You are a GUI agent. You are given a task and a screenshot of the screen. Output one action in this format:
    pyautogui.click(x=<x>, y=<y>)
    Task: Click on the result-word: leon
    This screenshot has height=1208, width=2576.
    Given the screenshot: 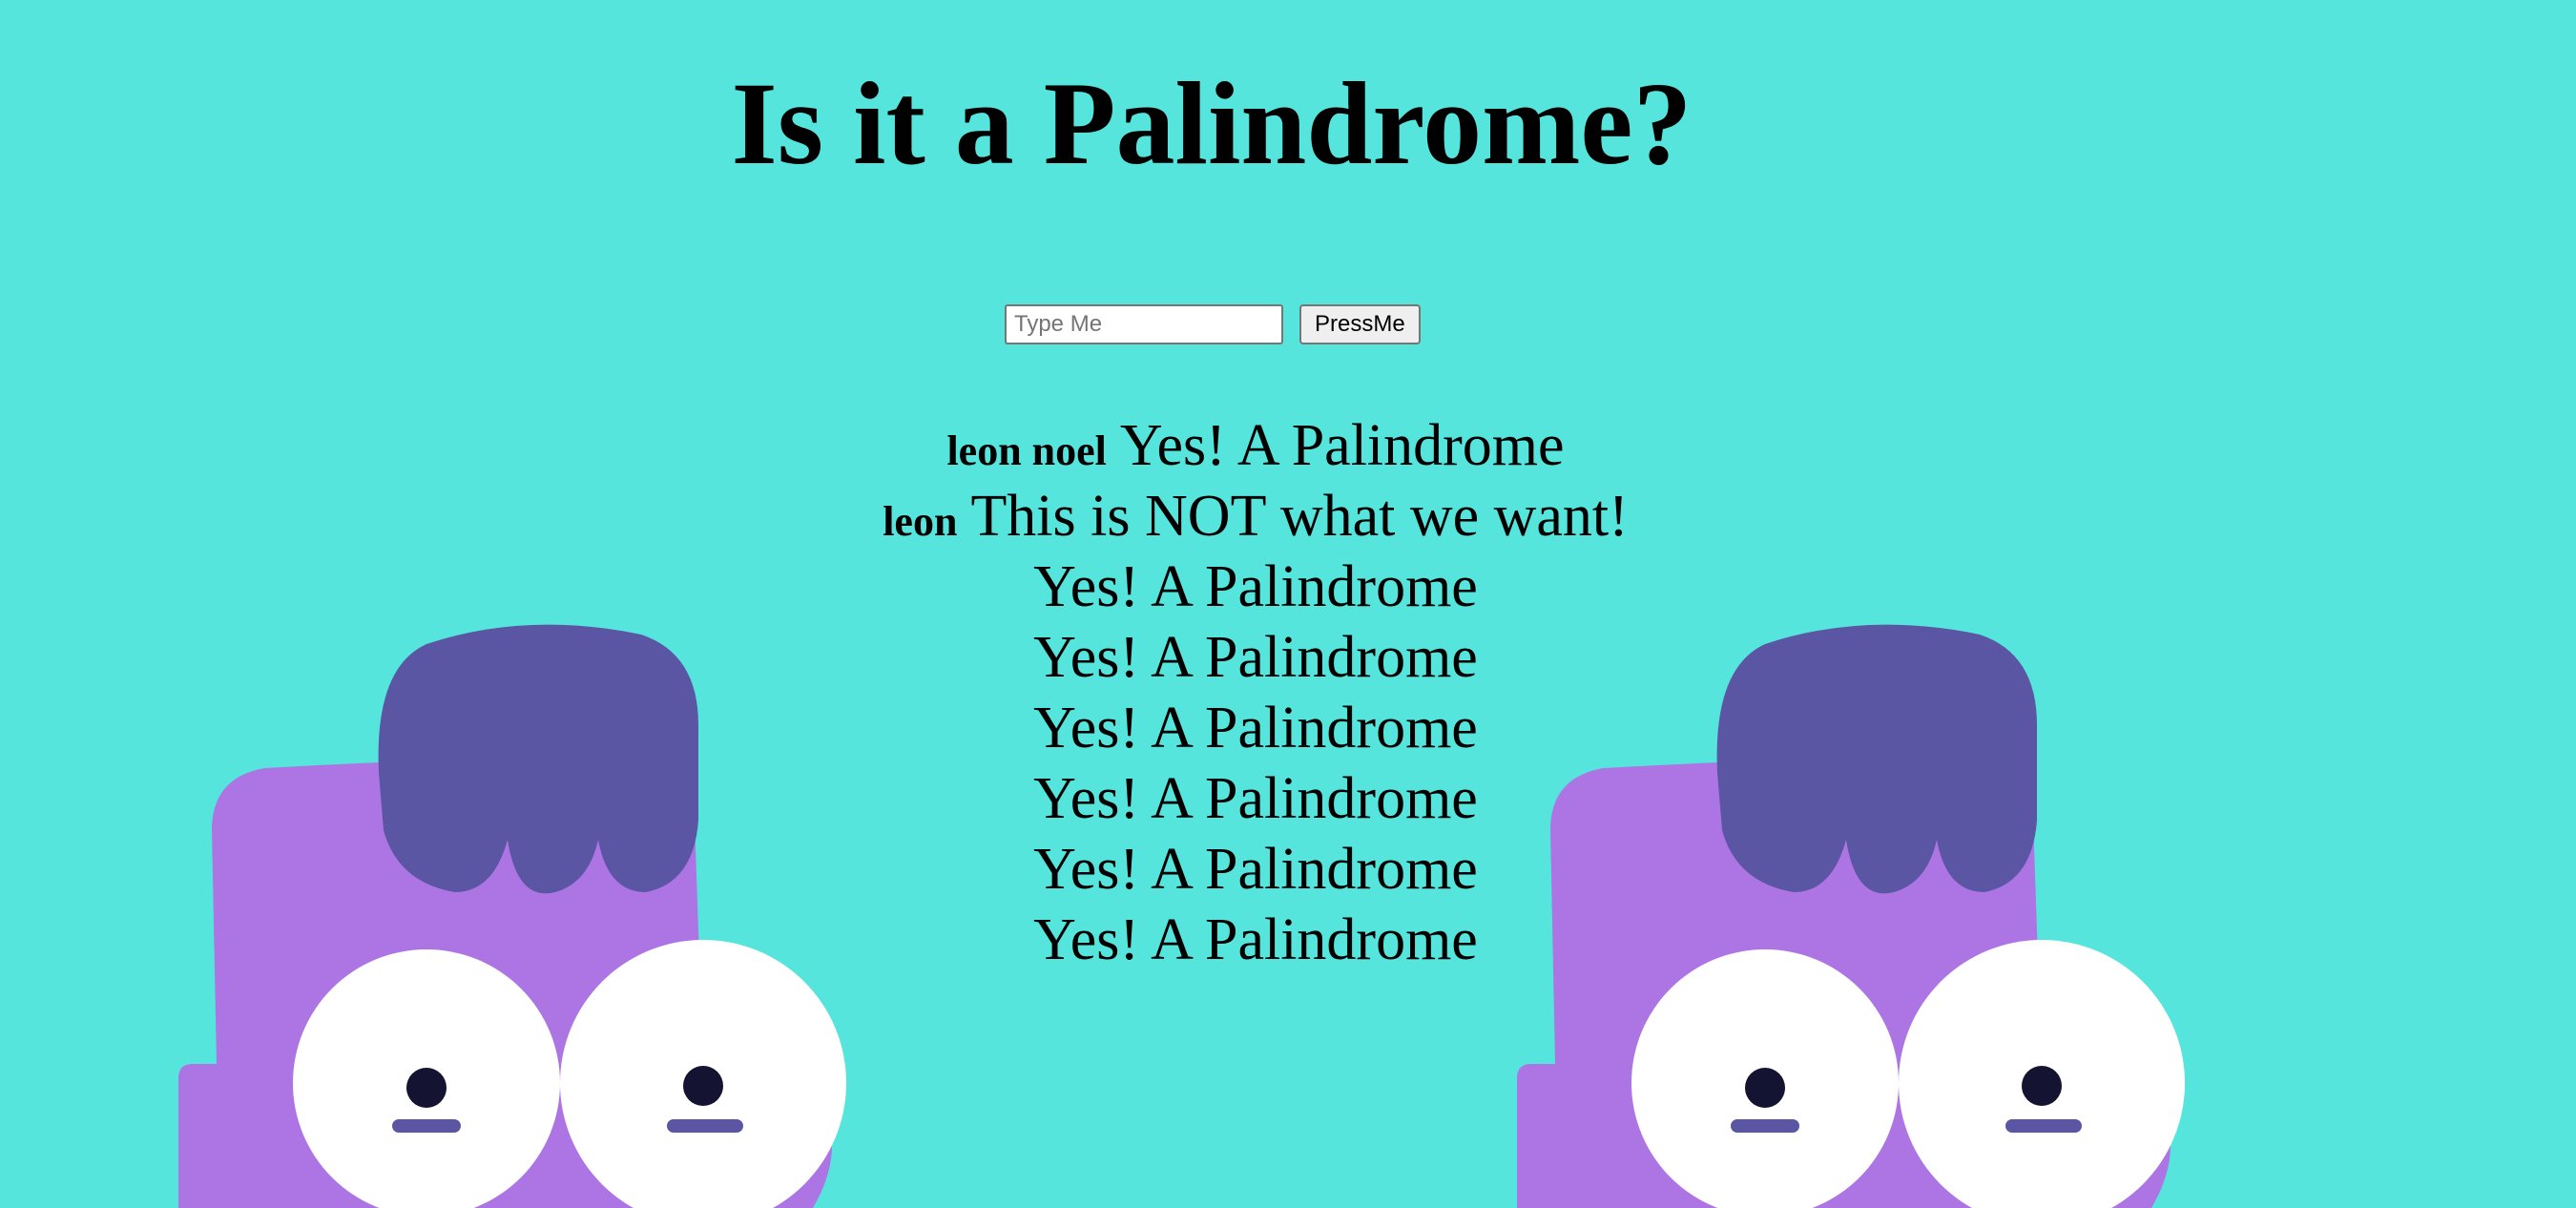 What is the action you would take?
    pyautogui.click(x=920, y=521)
    